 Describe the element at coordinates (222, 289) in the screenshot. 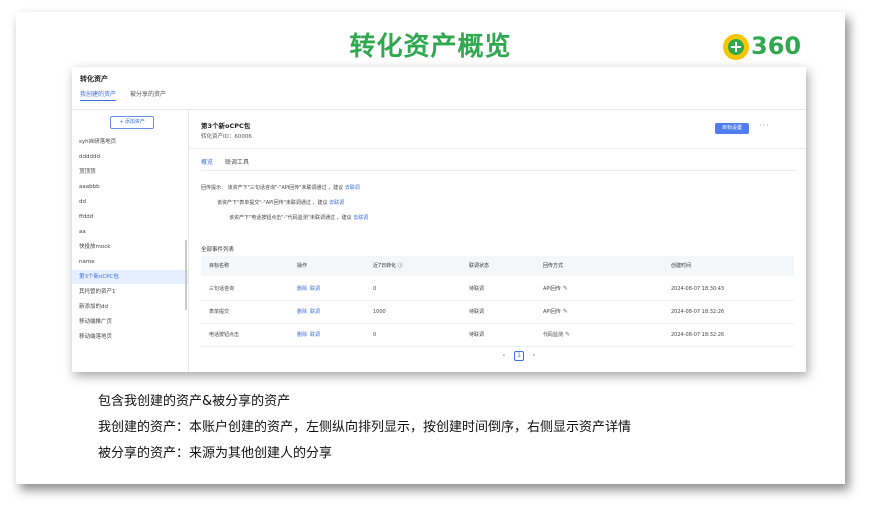

I see `event-name: 三句话咨询` at that location.